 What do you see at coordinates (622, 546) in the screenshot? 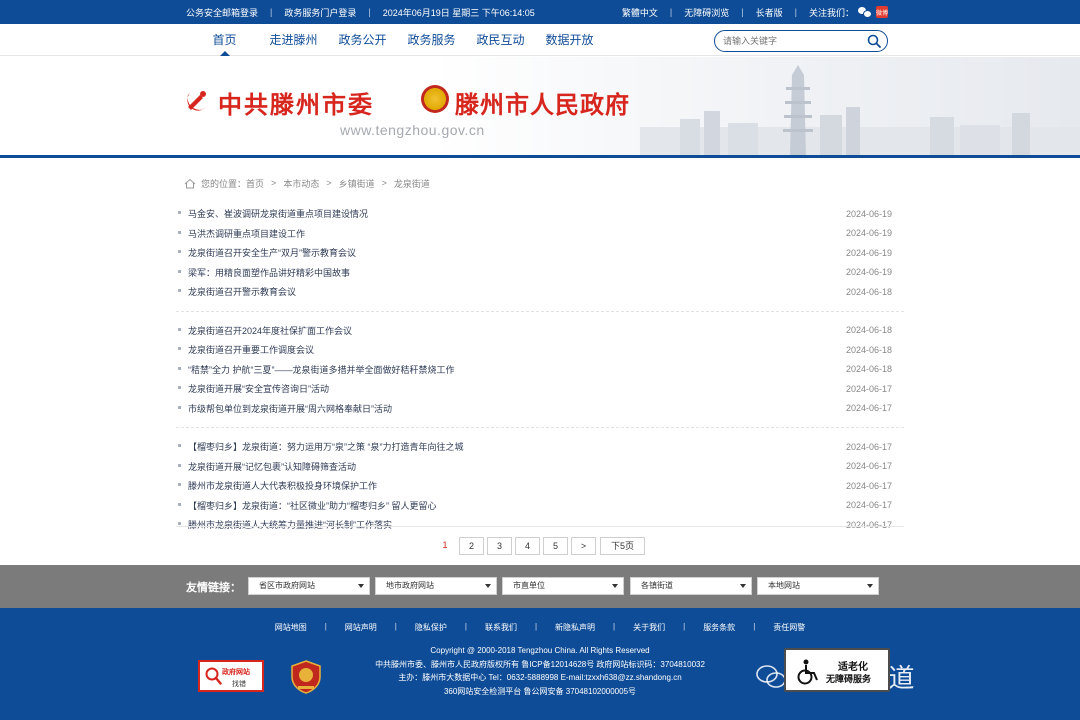
I see `next-5-pages-button: 下5页` at bounding box center [622, 546].